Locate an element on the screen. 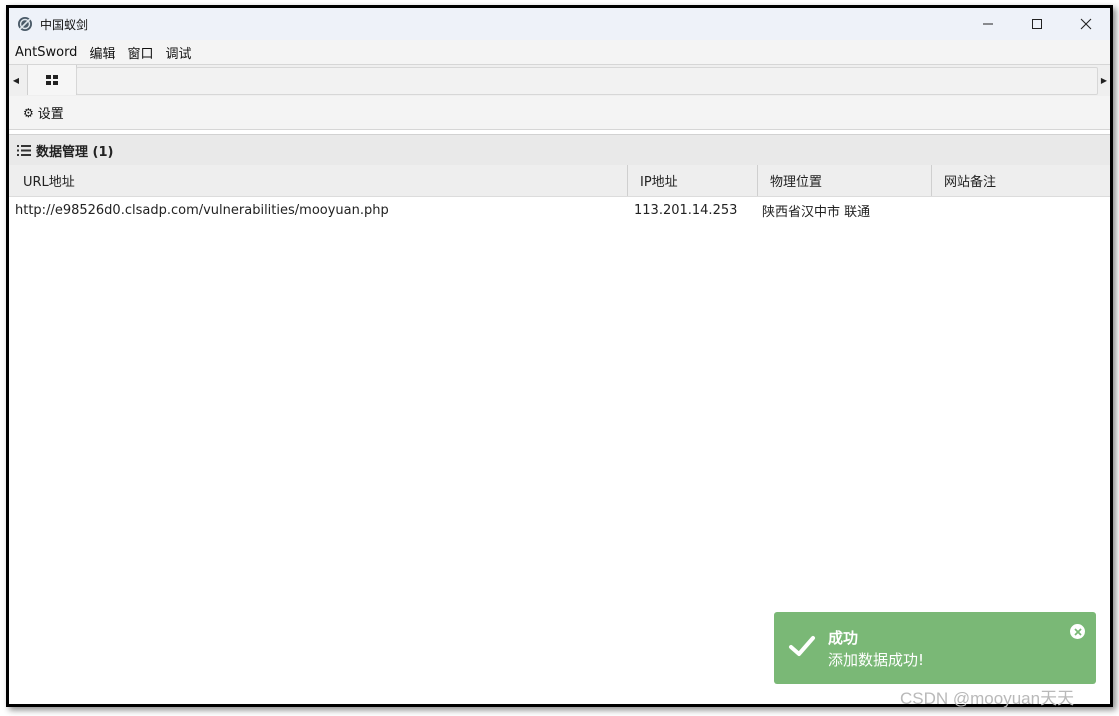 The width and height of the screenshot is (1119, 716). cell-ip: 113.201.14.253 is located at coordinates (686, 210).